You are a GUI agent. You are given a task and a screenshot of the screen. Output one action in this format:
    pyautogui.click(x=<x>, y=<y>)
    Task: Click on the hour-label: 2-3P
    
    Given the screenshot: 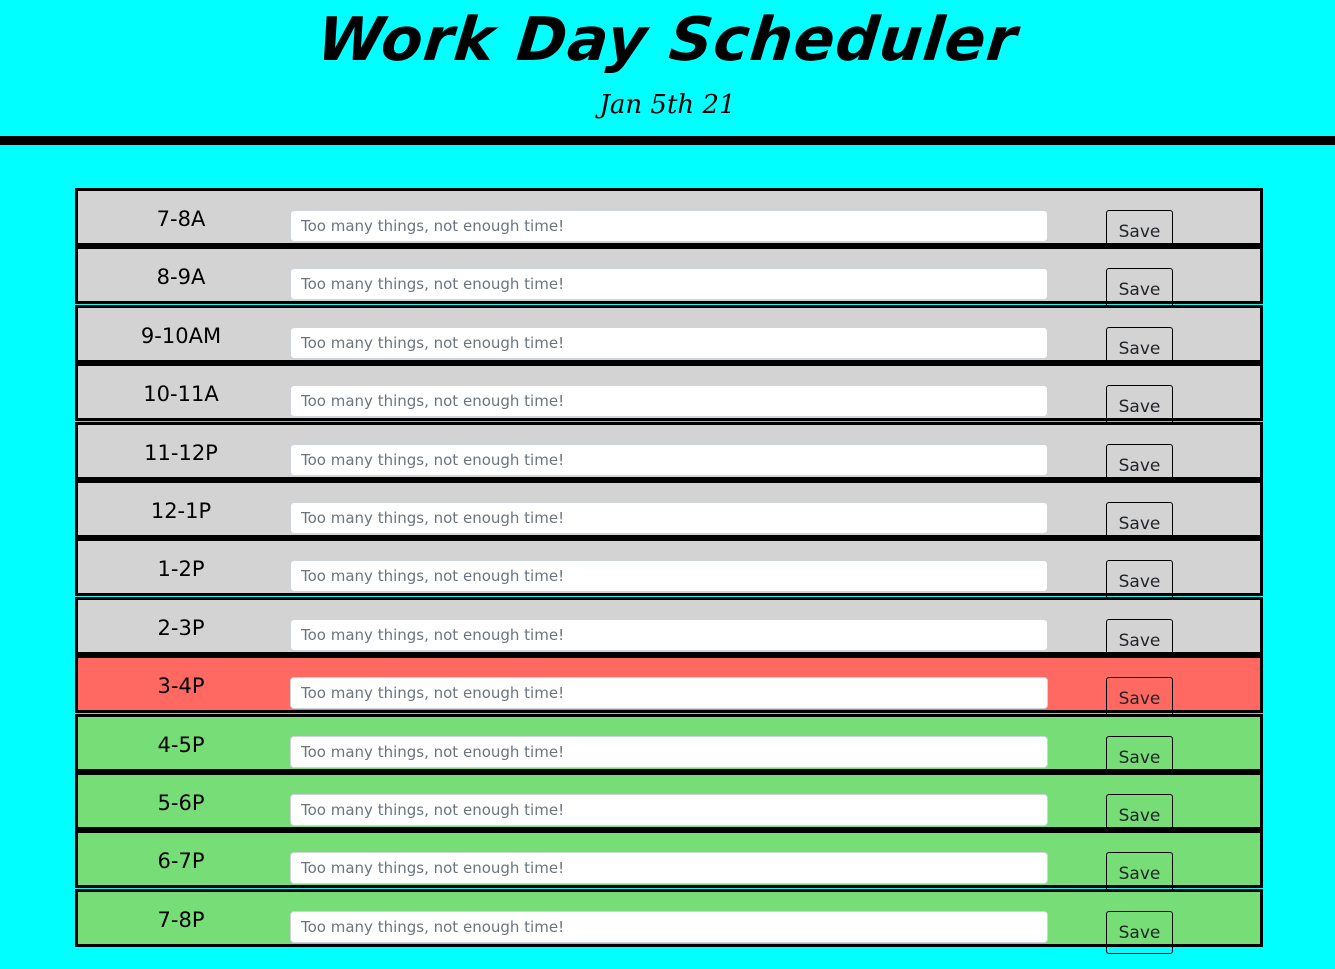 What is the action you would take?
    pyautogui.click(x=181, y=628)
    